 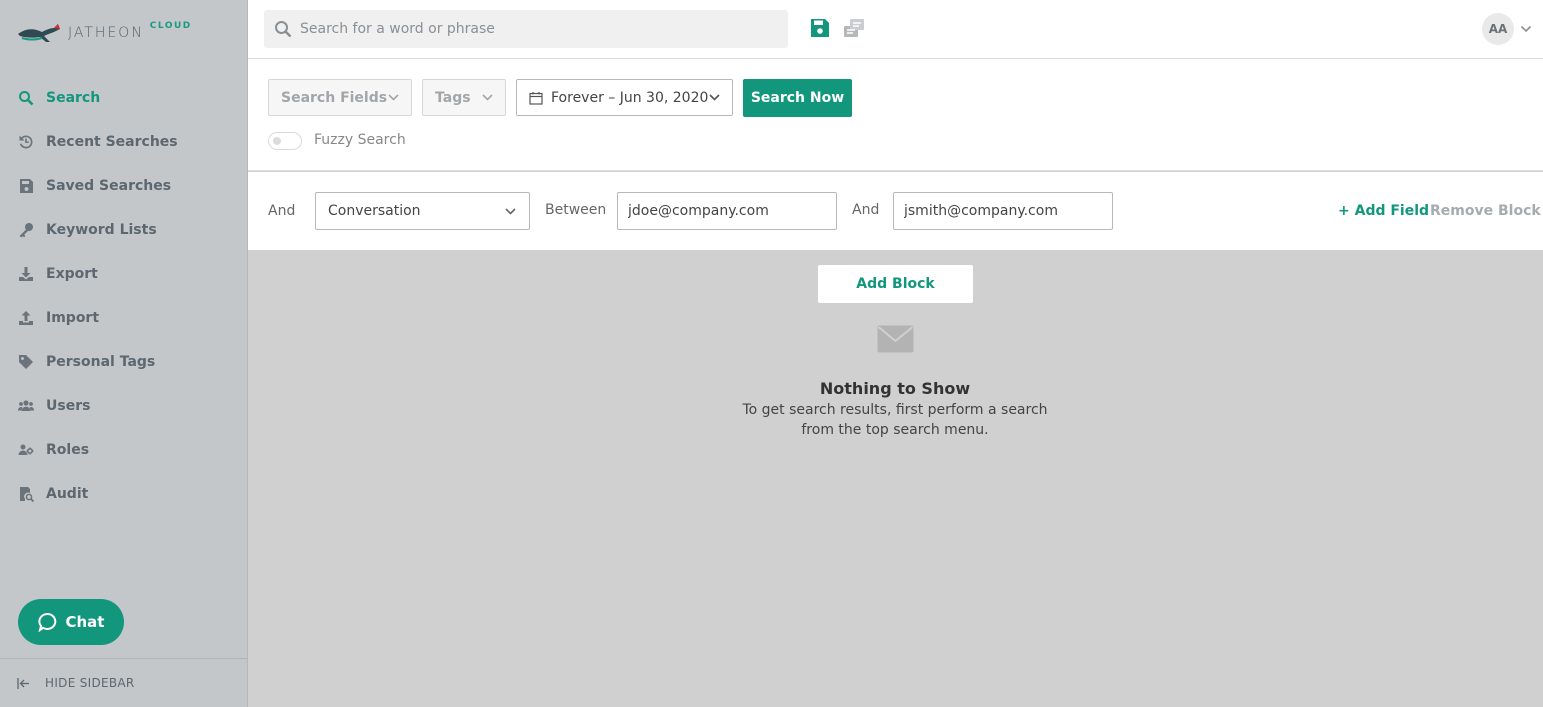 What do you see at coordinates (895, 29) in the screenshot?
I see `top-bar: AA` at bounding box center [895, 29].